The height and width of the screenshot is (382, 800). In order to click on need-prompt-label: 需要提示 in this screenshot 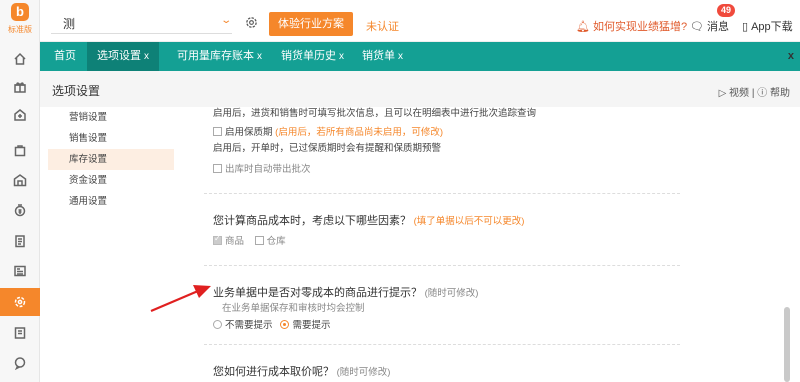, I will do `click(311, 325)`.